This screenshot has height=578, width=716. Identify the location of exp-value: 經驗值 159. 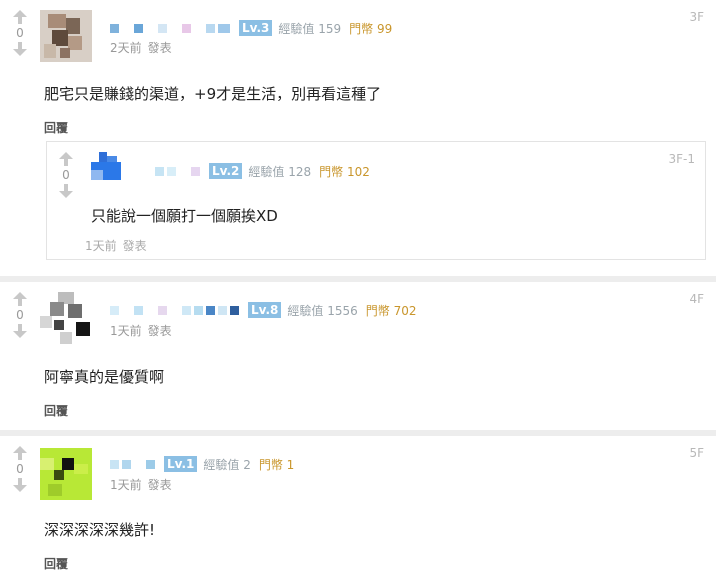
(310, 28).